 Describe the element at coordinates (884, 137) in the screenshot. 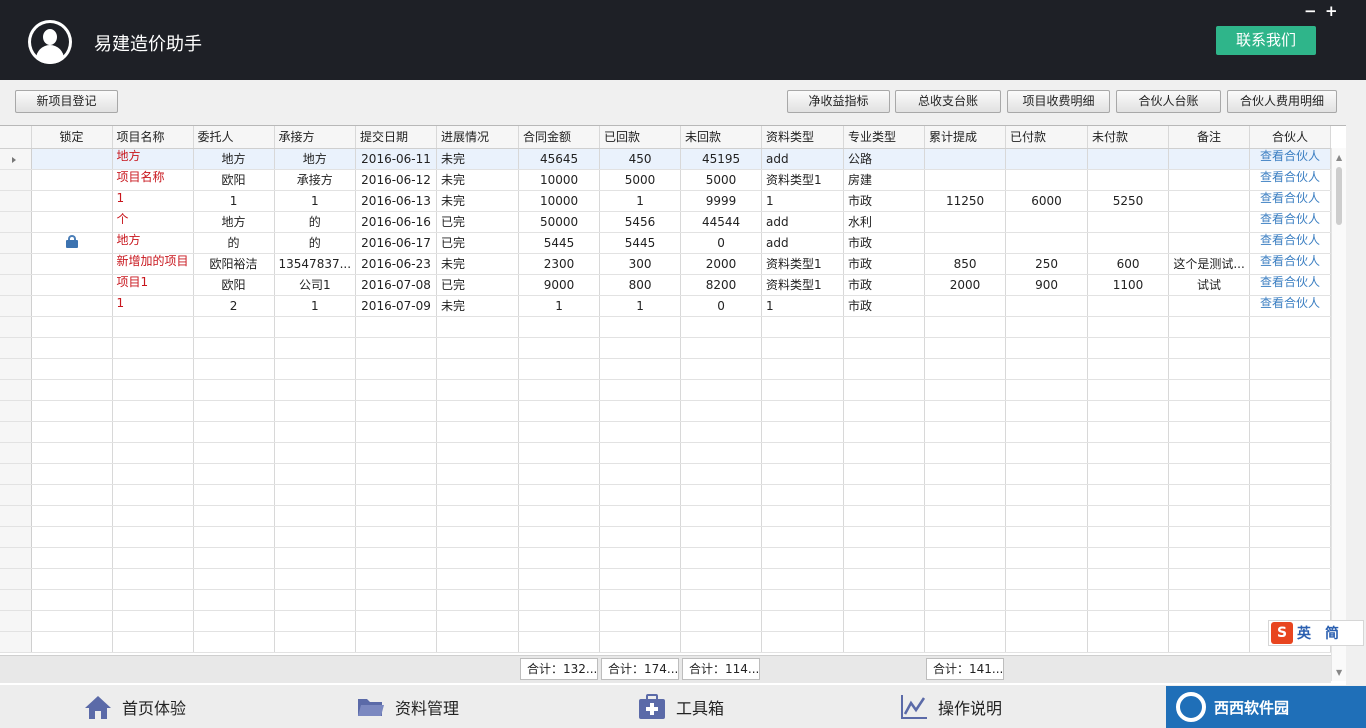

I see `column-header: 专业类型` at that location.